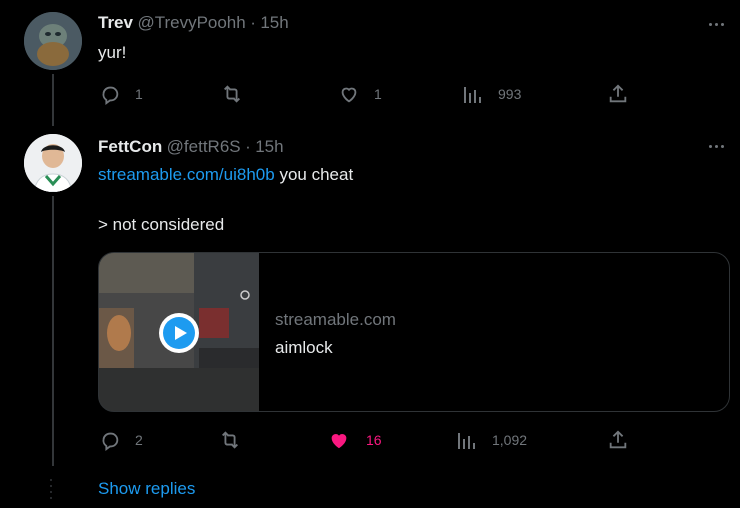 The image size is (740, 508). What do you see at coordinates (130, 146) in the screenshot?
I see `display-name: FettCon` at bounding box center [130, 146].